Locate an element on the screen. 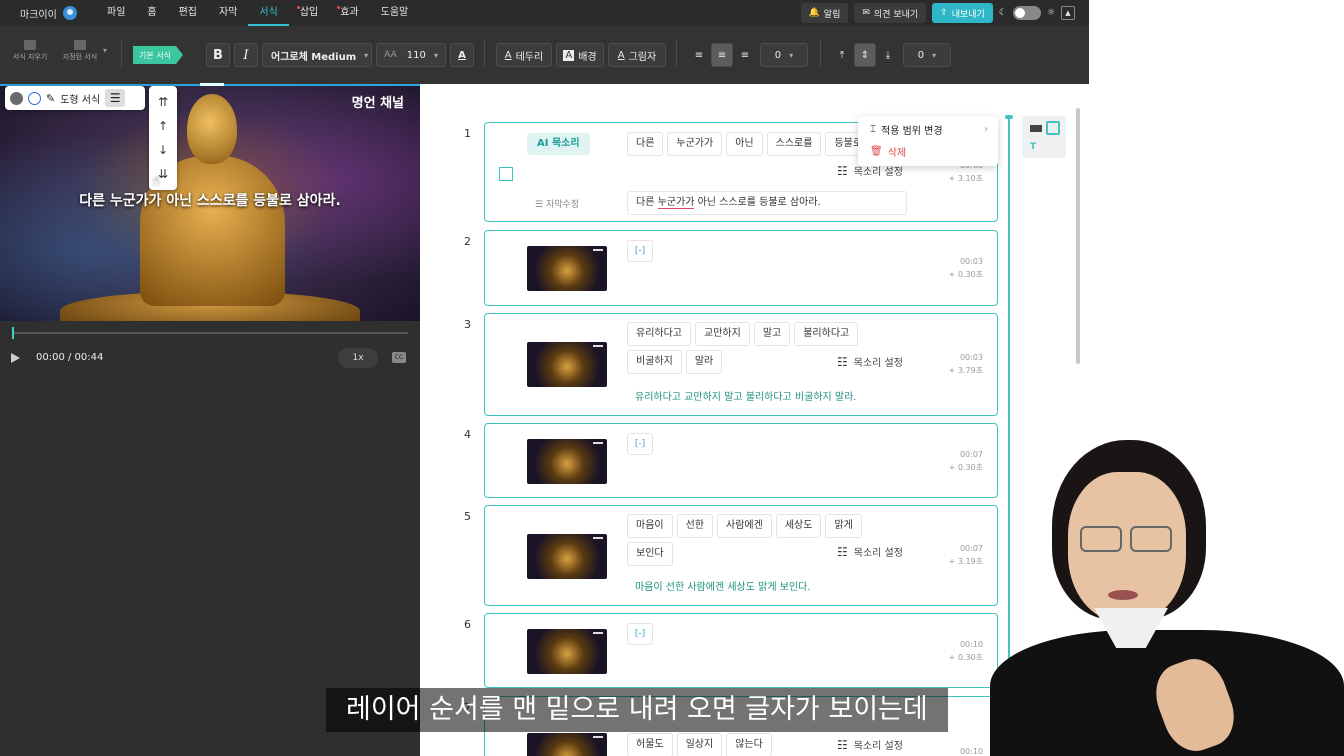 The width and height of the screenshot is (1344, 756). menu-file: 파일 is located at coordinates (116, 13).